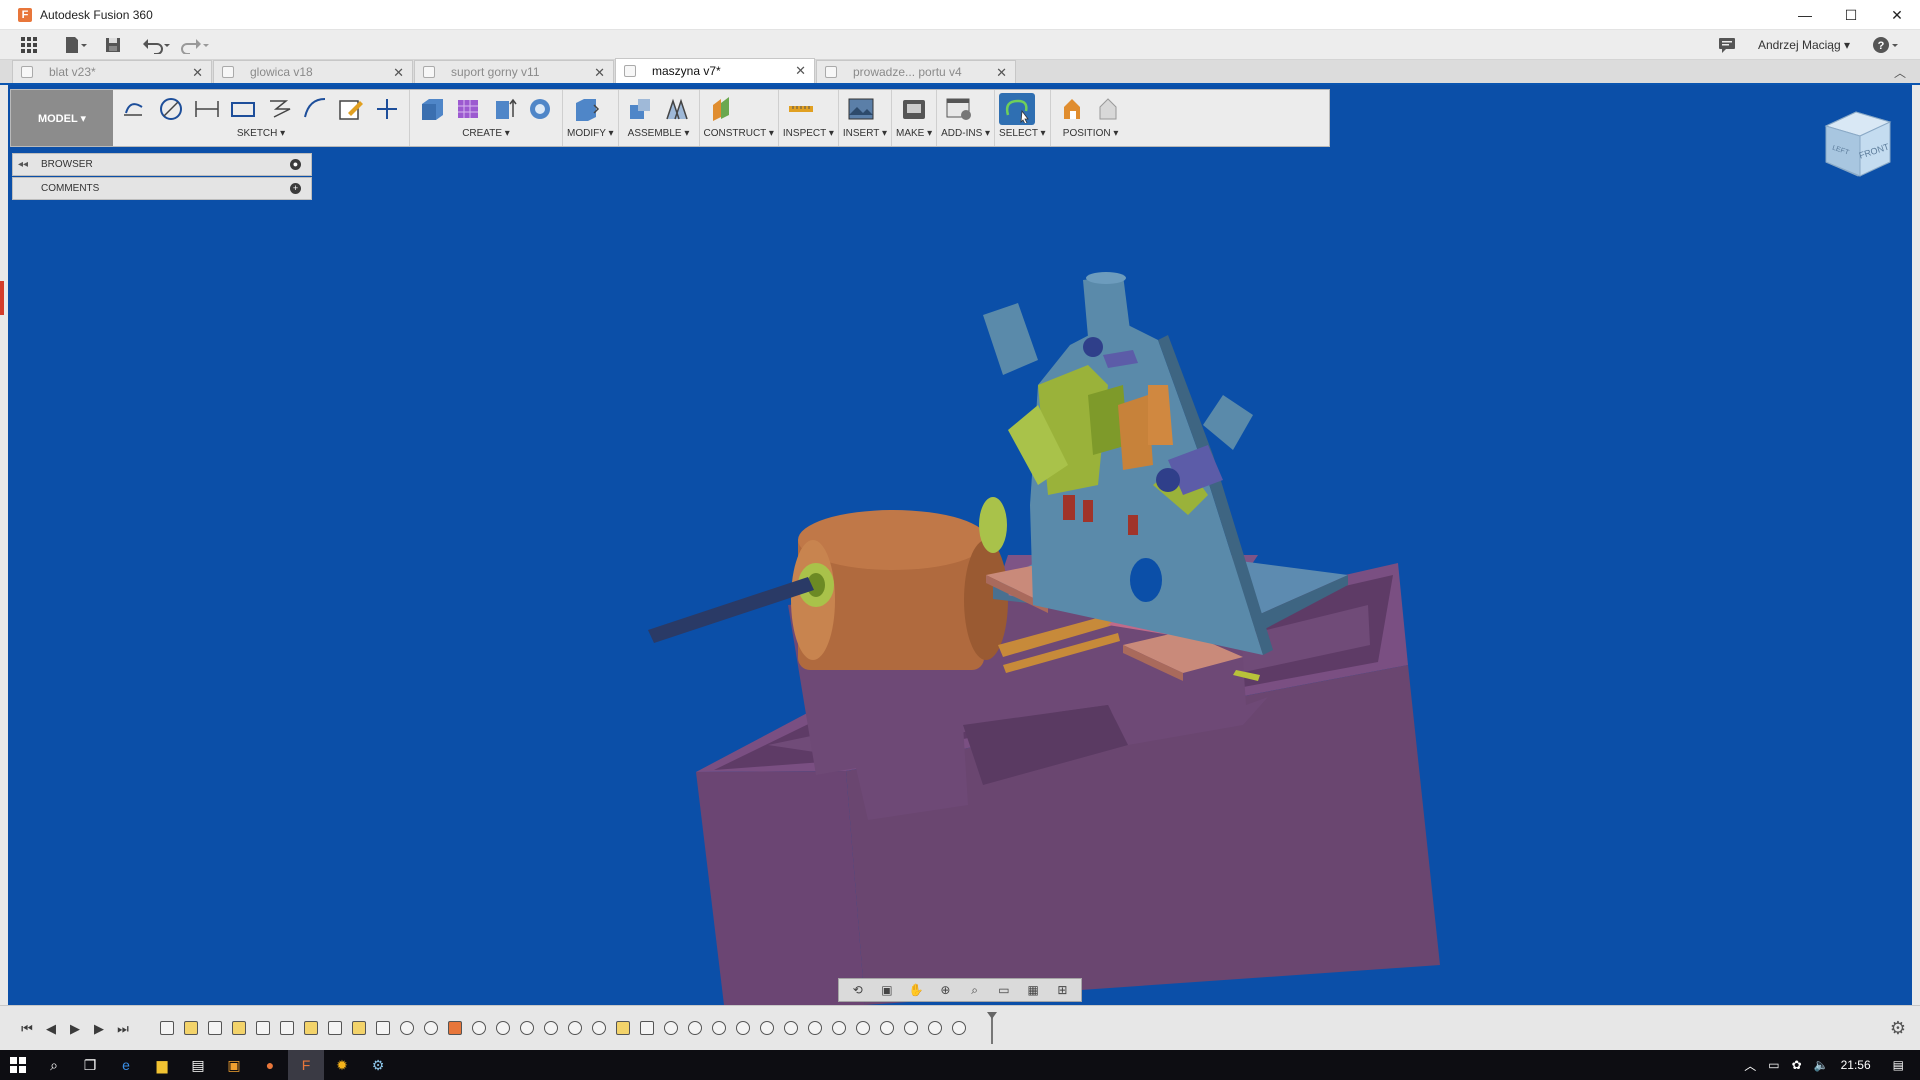 This screenshot has width=1920, height=1080. What do you see at coordinates (1033, 990) in the screenshot?
I see `grid-settings-icon: ▦` at bounding box center [1033, 990].